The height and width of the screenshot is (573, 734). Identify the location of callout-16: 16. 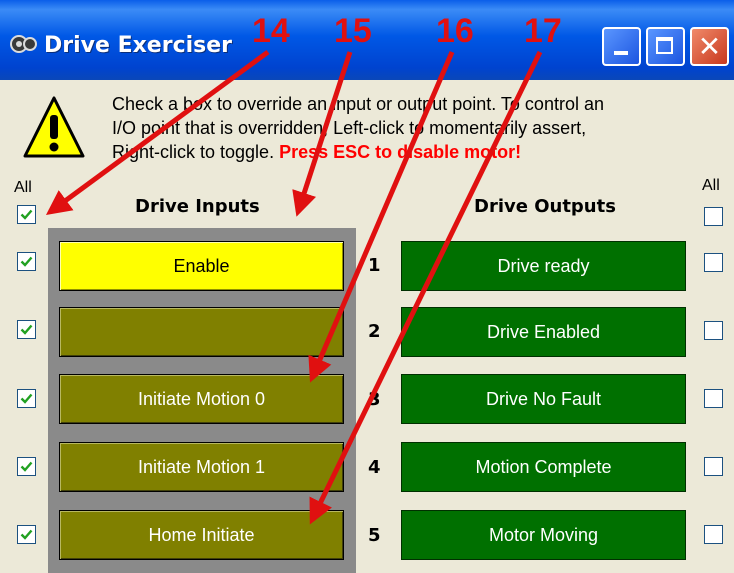
(455, 31).